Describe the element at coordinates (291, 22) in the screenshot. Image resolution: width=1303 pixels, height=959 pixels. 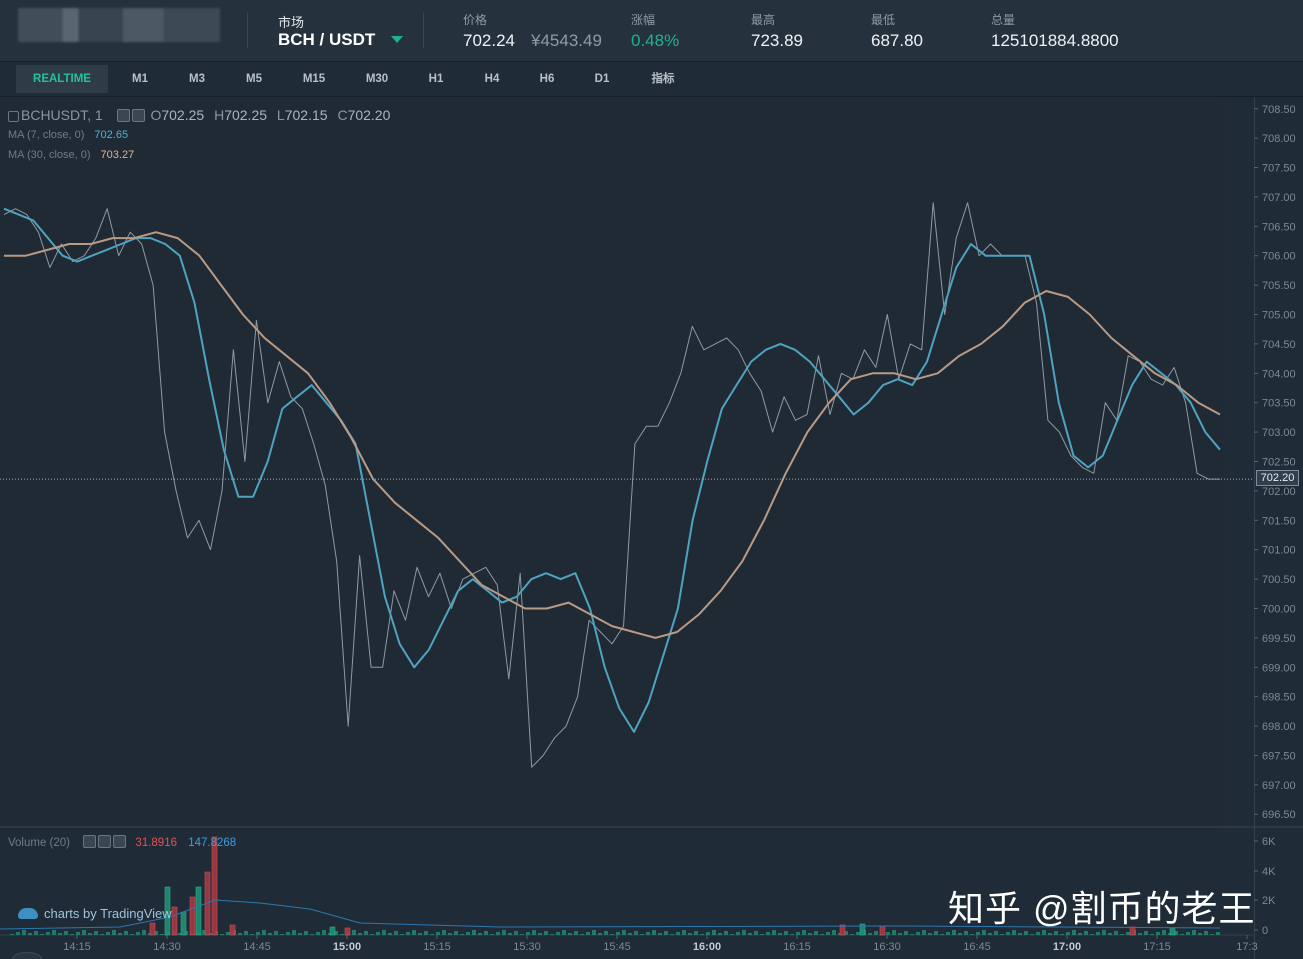
I see `market-label: 市场` at that location.